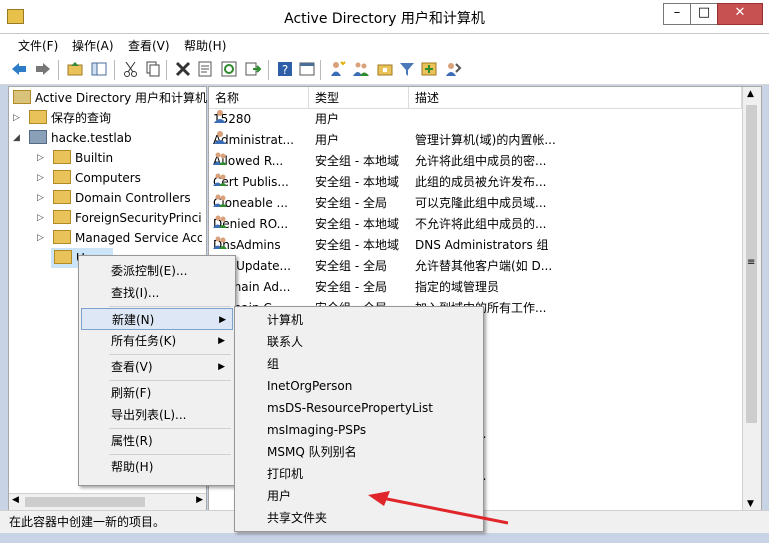  I want to click on column-header-type: 类型, so click(359, 98).